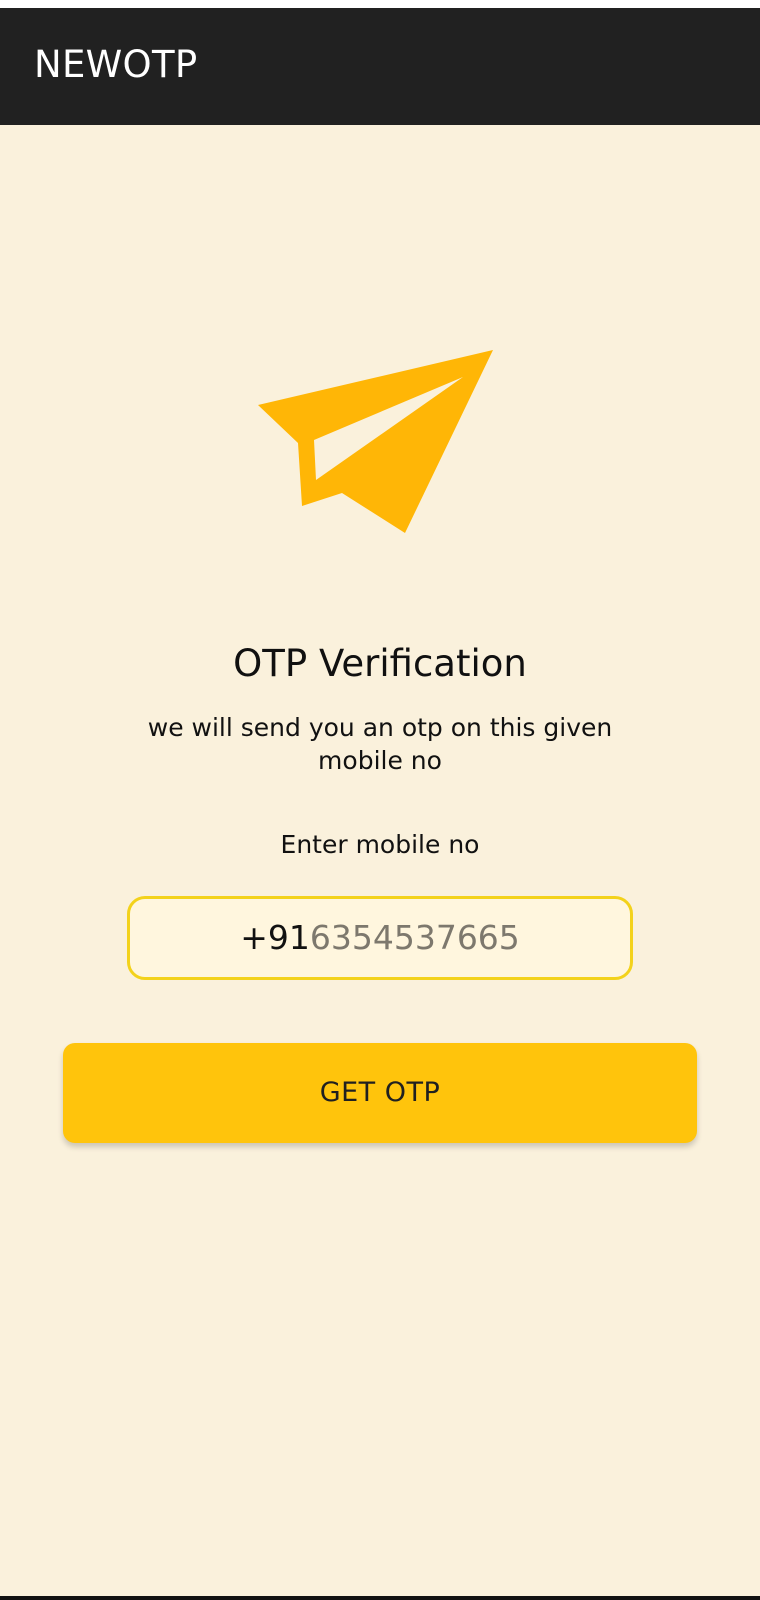  I want to click on app-title: NEWOTP, so click(116, 64).